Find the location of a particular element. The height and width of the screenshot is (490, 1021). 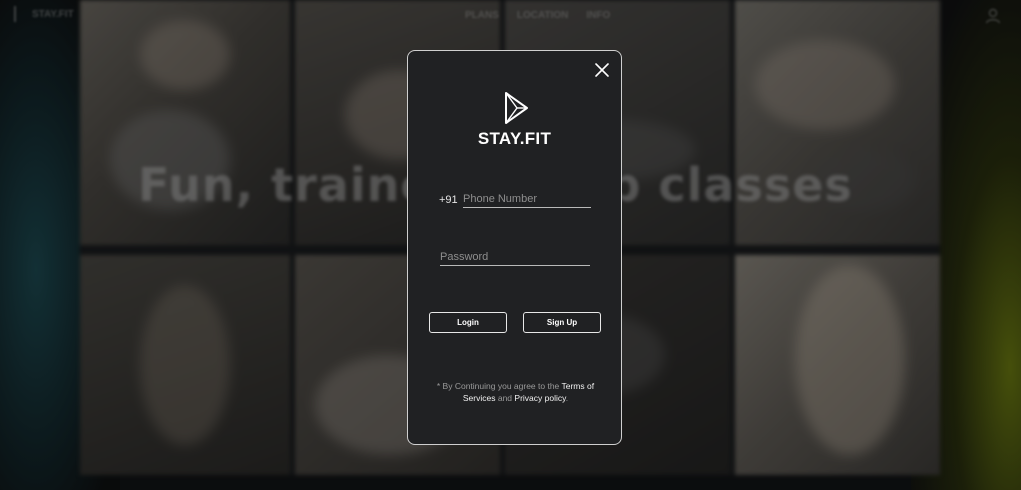

login-button: Login is located at coordinates (468, 322).